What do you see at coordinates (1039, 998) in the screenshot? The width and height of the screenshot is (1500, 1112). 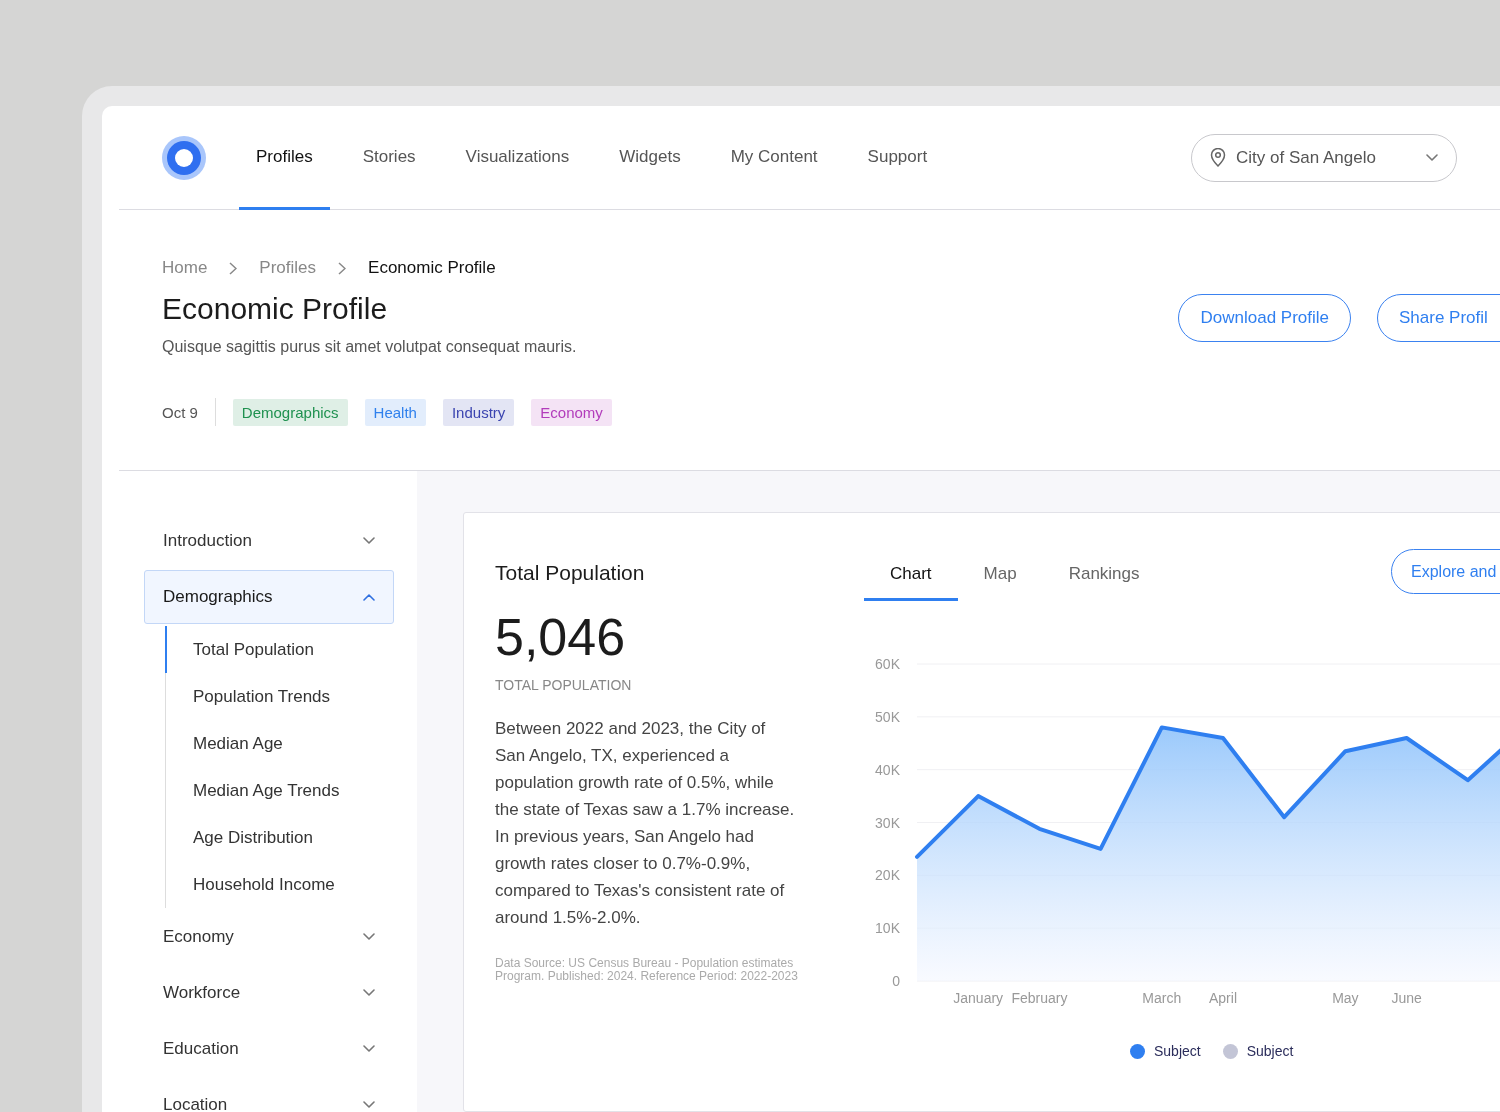 I see `axis-label: February` at bounding box center [1039, 998].